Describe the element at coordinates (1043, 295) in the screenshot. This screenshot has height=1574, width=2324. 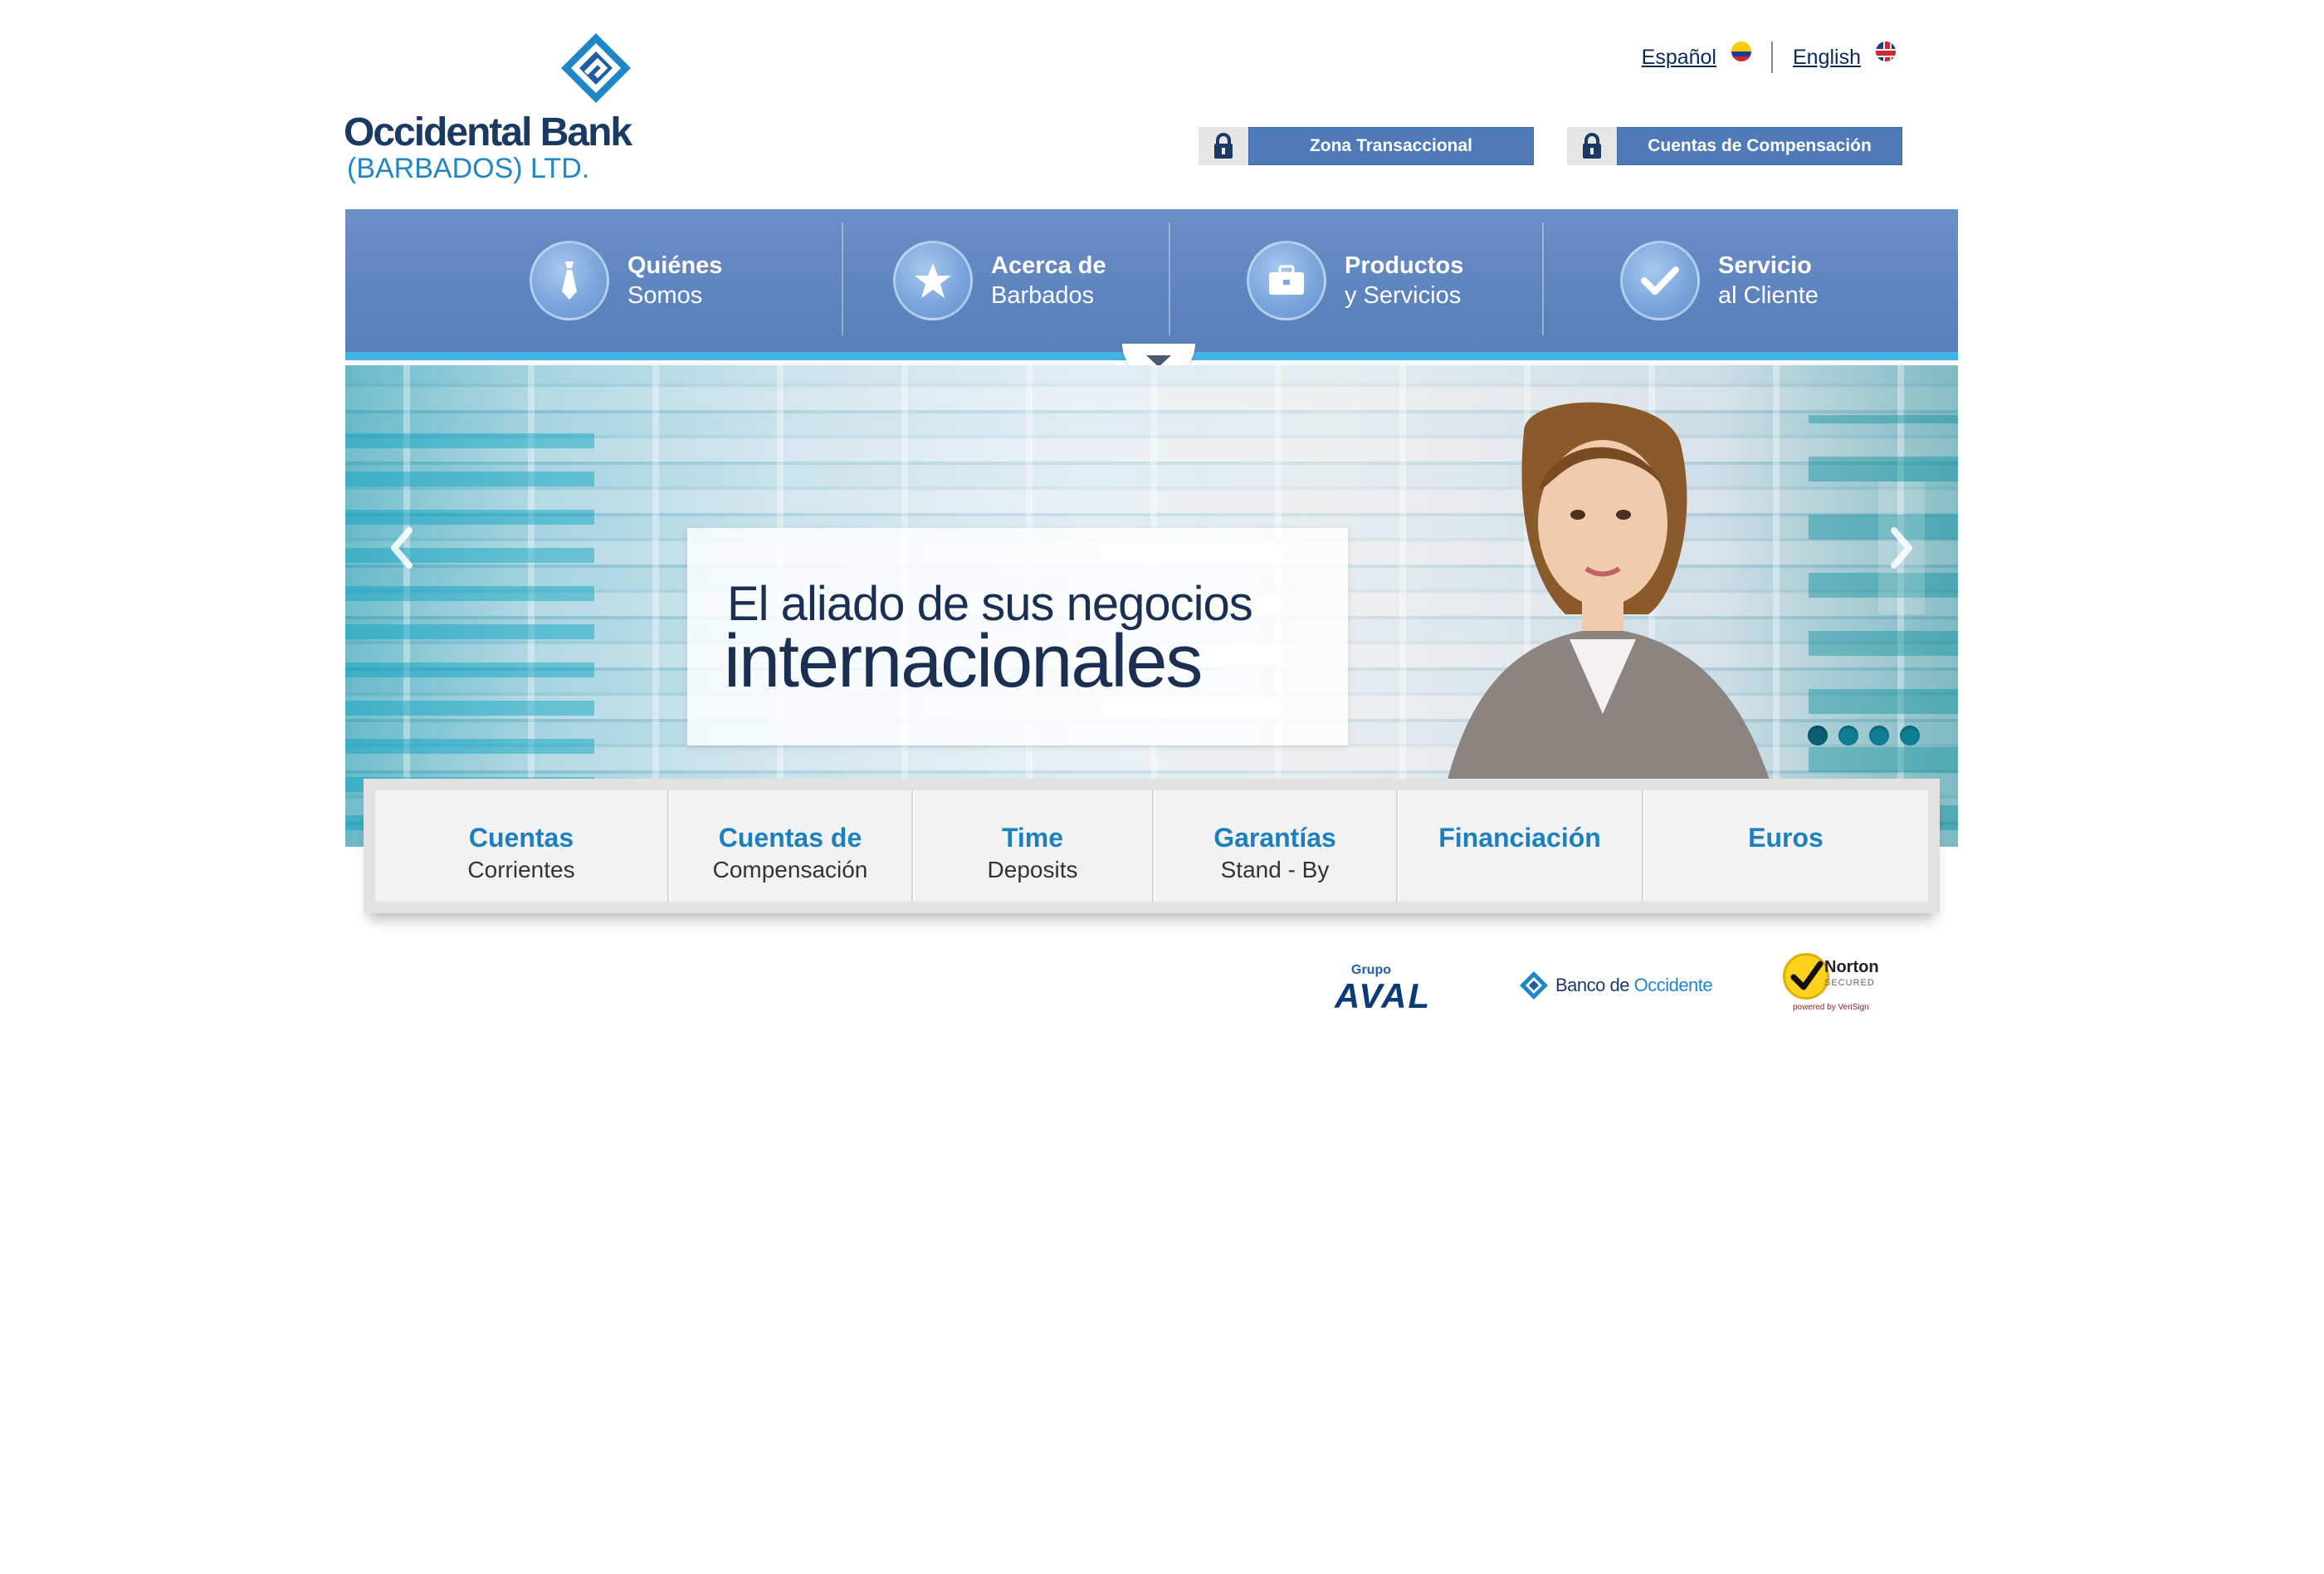
I see `nav-item-subtitle: Barbados` at that location.